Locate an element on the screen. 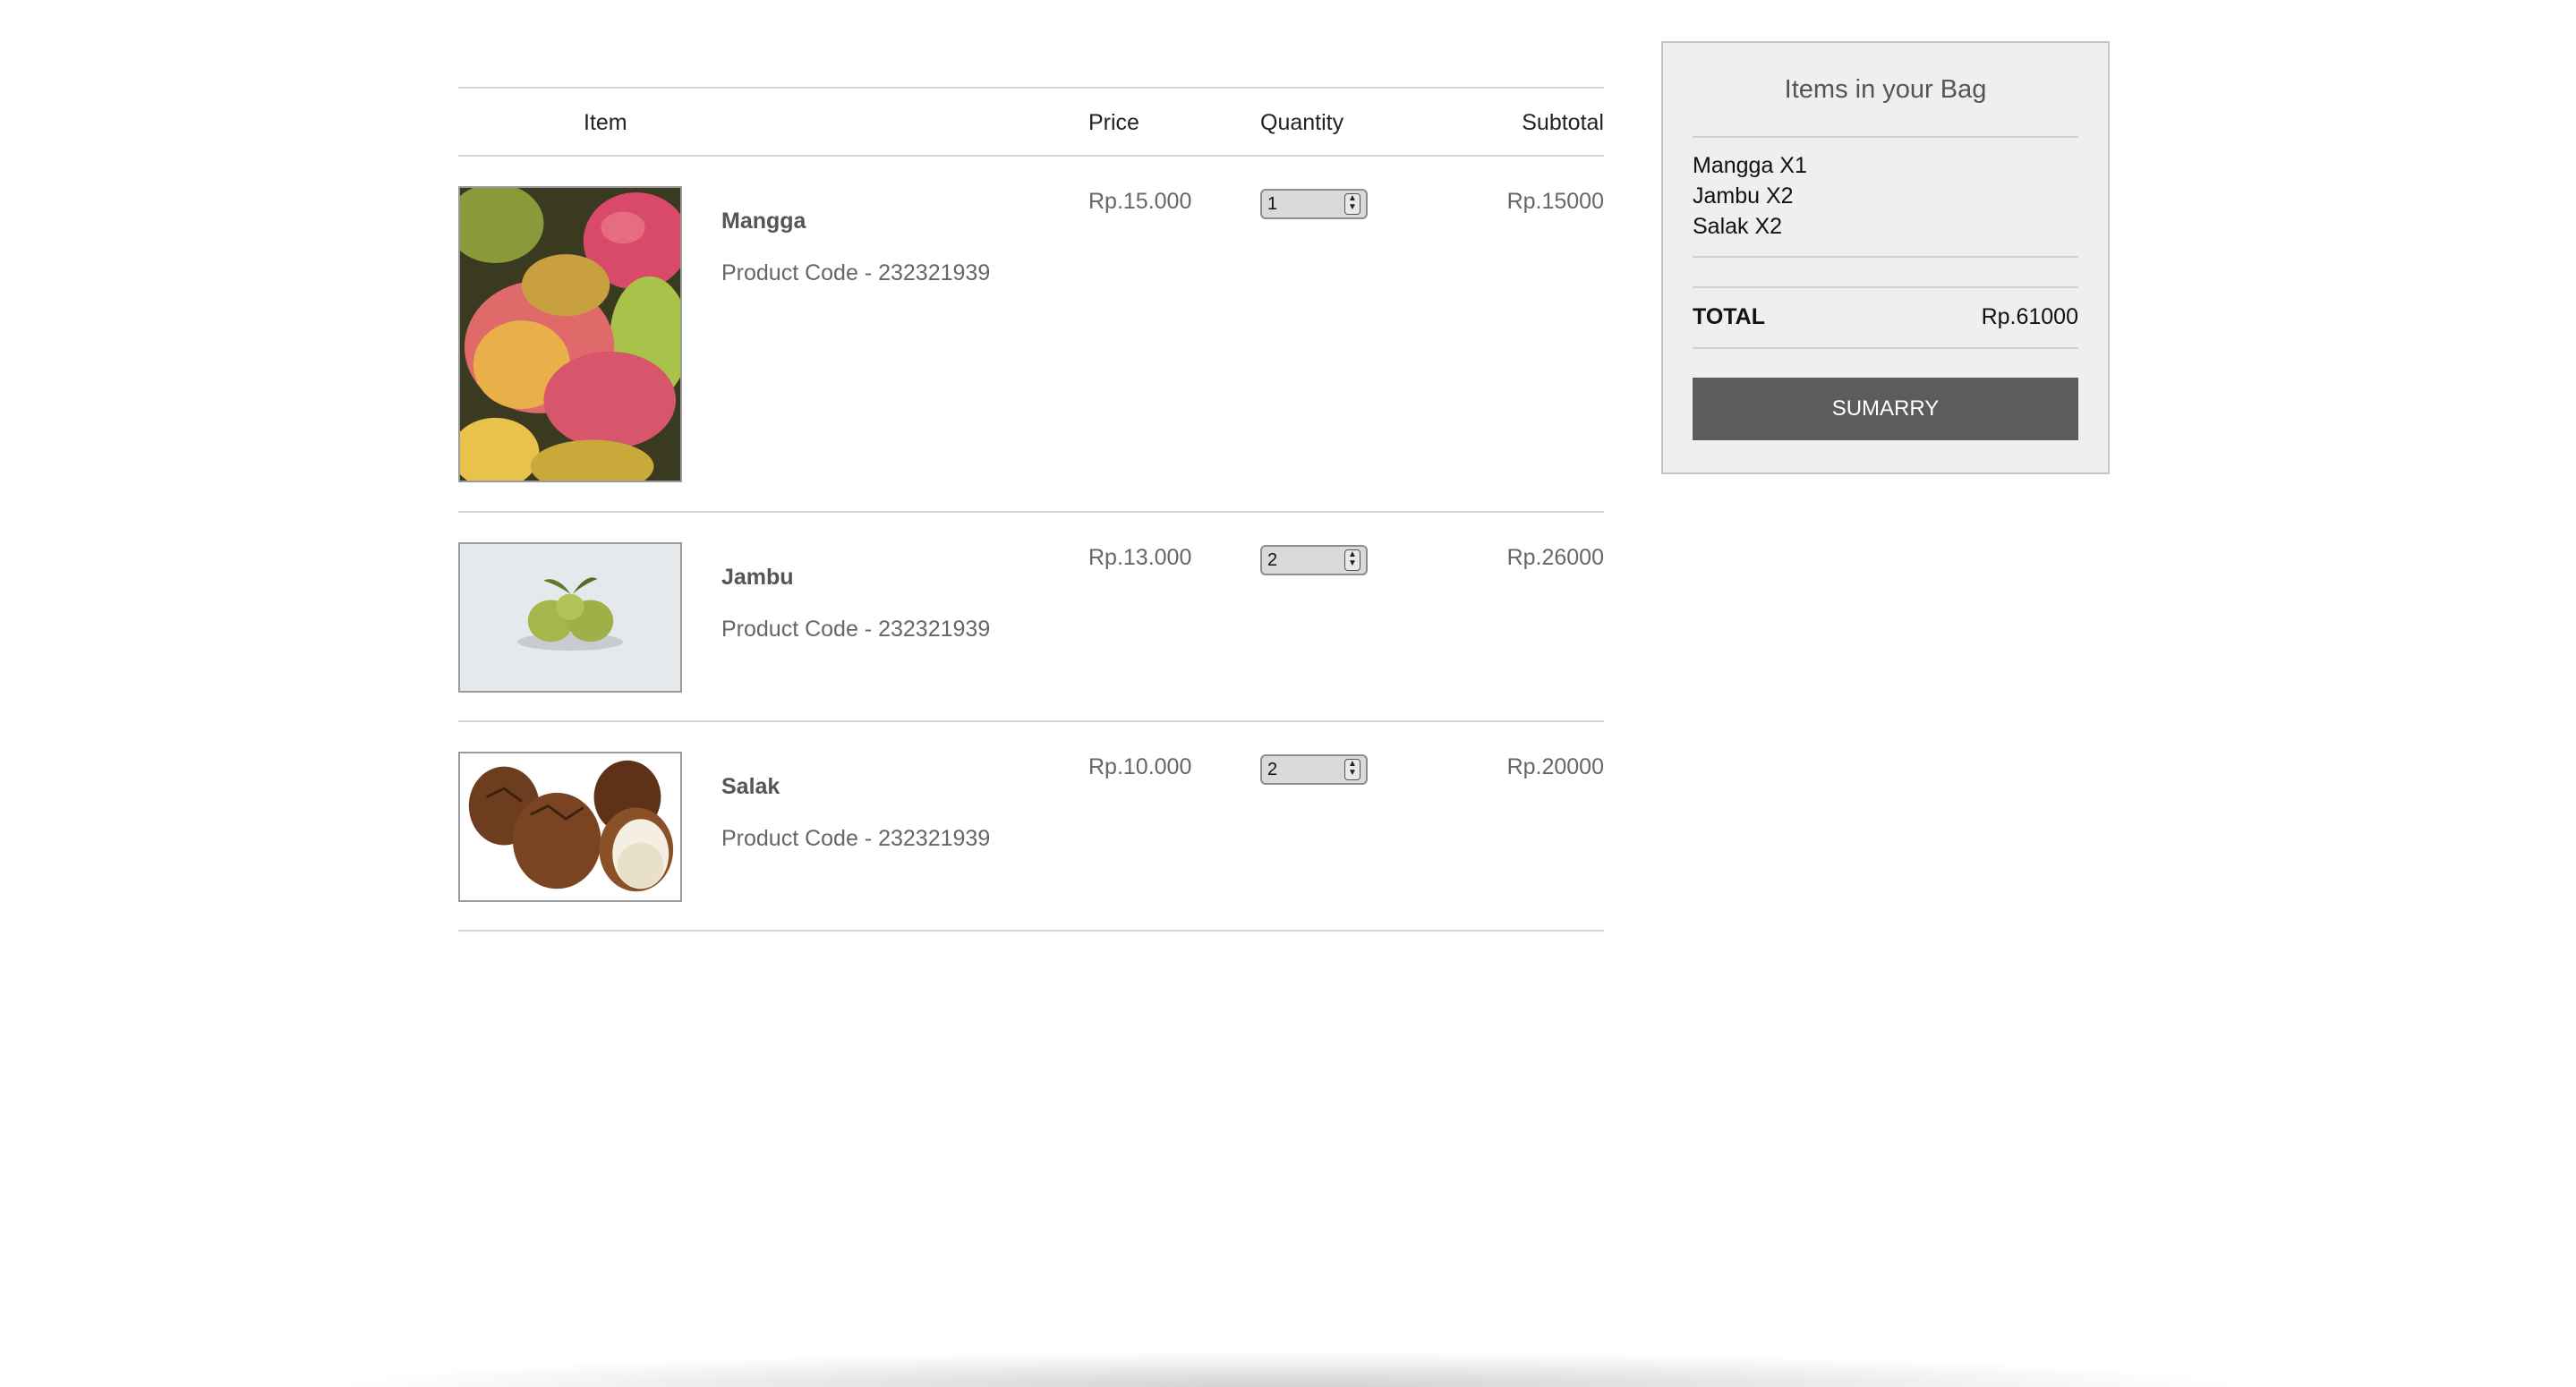  mango-image is located at coordinates (570, 334).